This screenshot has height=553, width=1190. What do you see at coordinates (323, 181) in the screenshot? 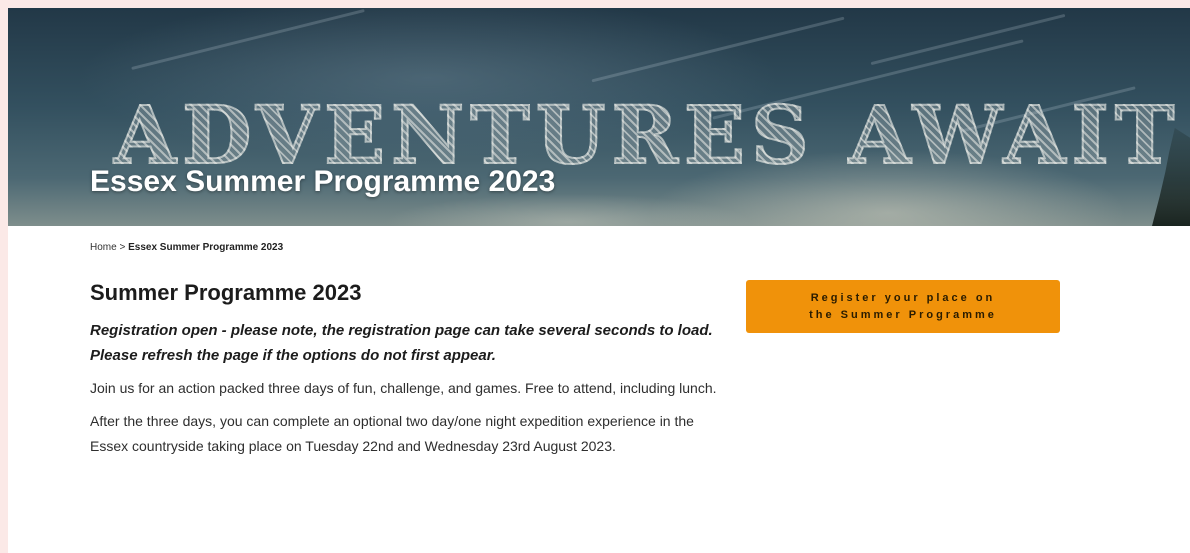
I see `page-title: Essex Summer Programme 2023` at bounding box center [323, 181].